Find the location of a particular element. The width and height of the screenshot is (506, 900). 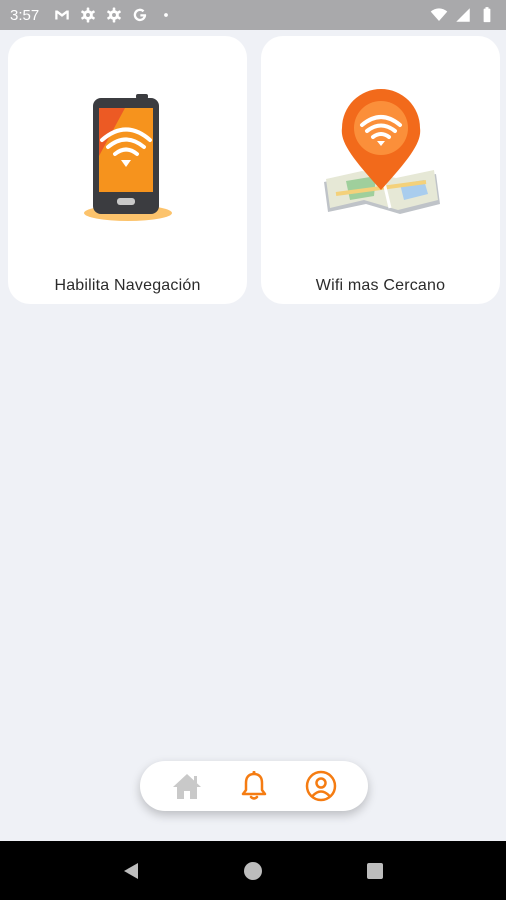

phone-wifi-icon is located at coordinates (127, 156).